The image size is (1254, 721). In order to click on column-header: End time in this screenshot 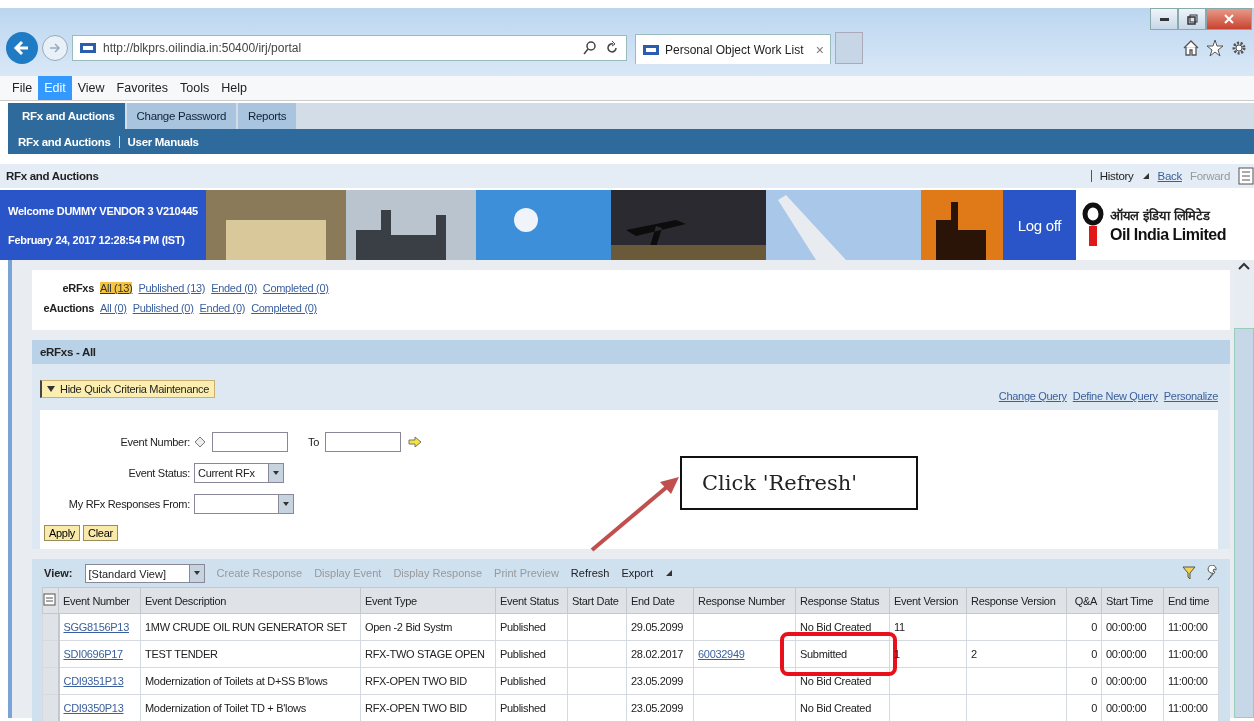, I will do `click(1191, 600)`.